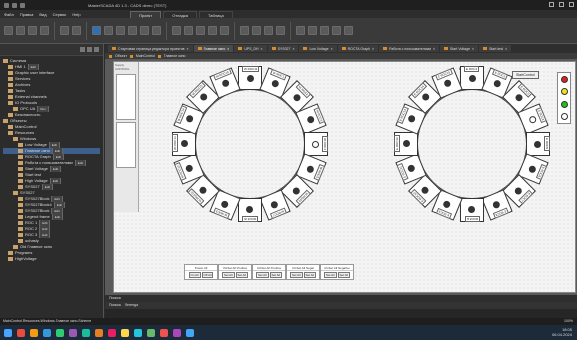  What do you see at coordinates (280, 30) in the screenshot?
I see `layers-icon` at bounding box center [280, 30].